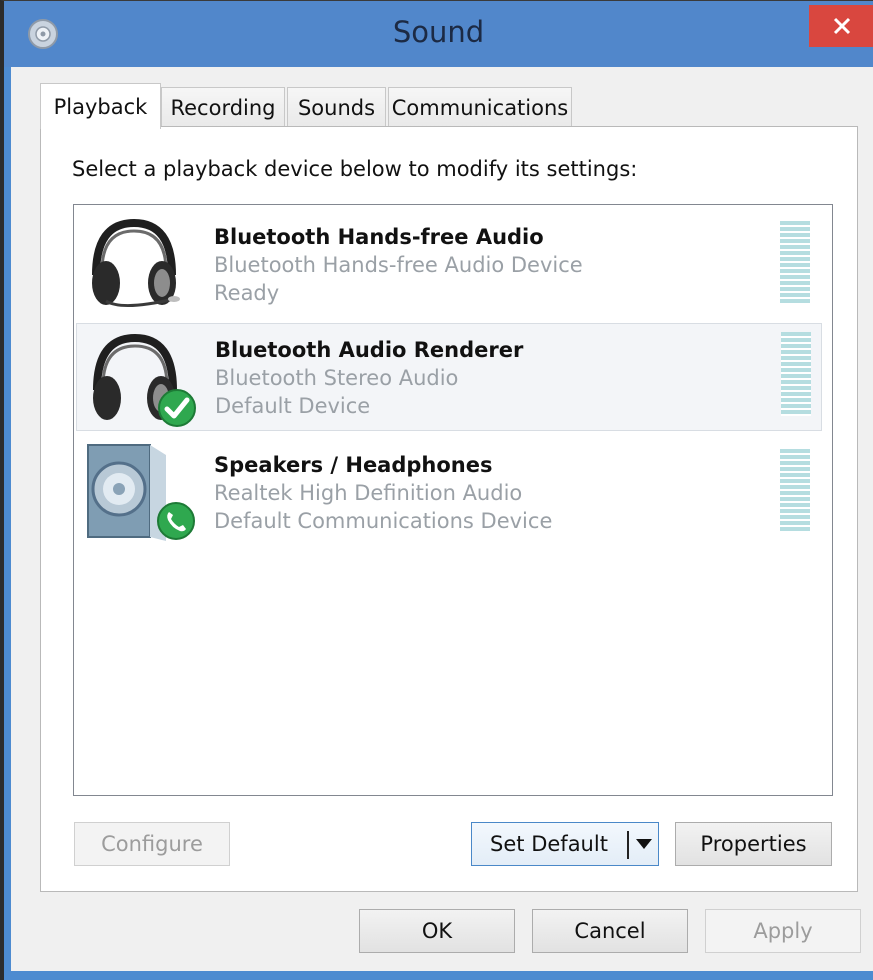 The height and width of the screenshot is (980, 873). Describe the element at coordinates (336, 107) in the screenshot. I see `tab-sounds: Sounds` at that location.